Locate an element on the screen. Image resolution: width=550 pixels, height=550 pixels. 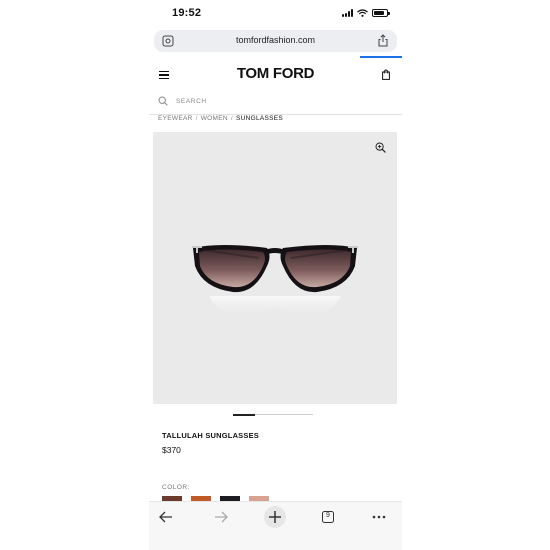
breadcrumb-item-sunglasses: SUNGLASSES is located at coordinates (259, 118).